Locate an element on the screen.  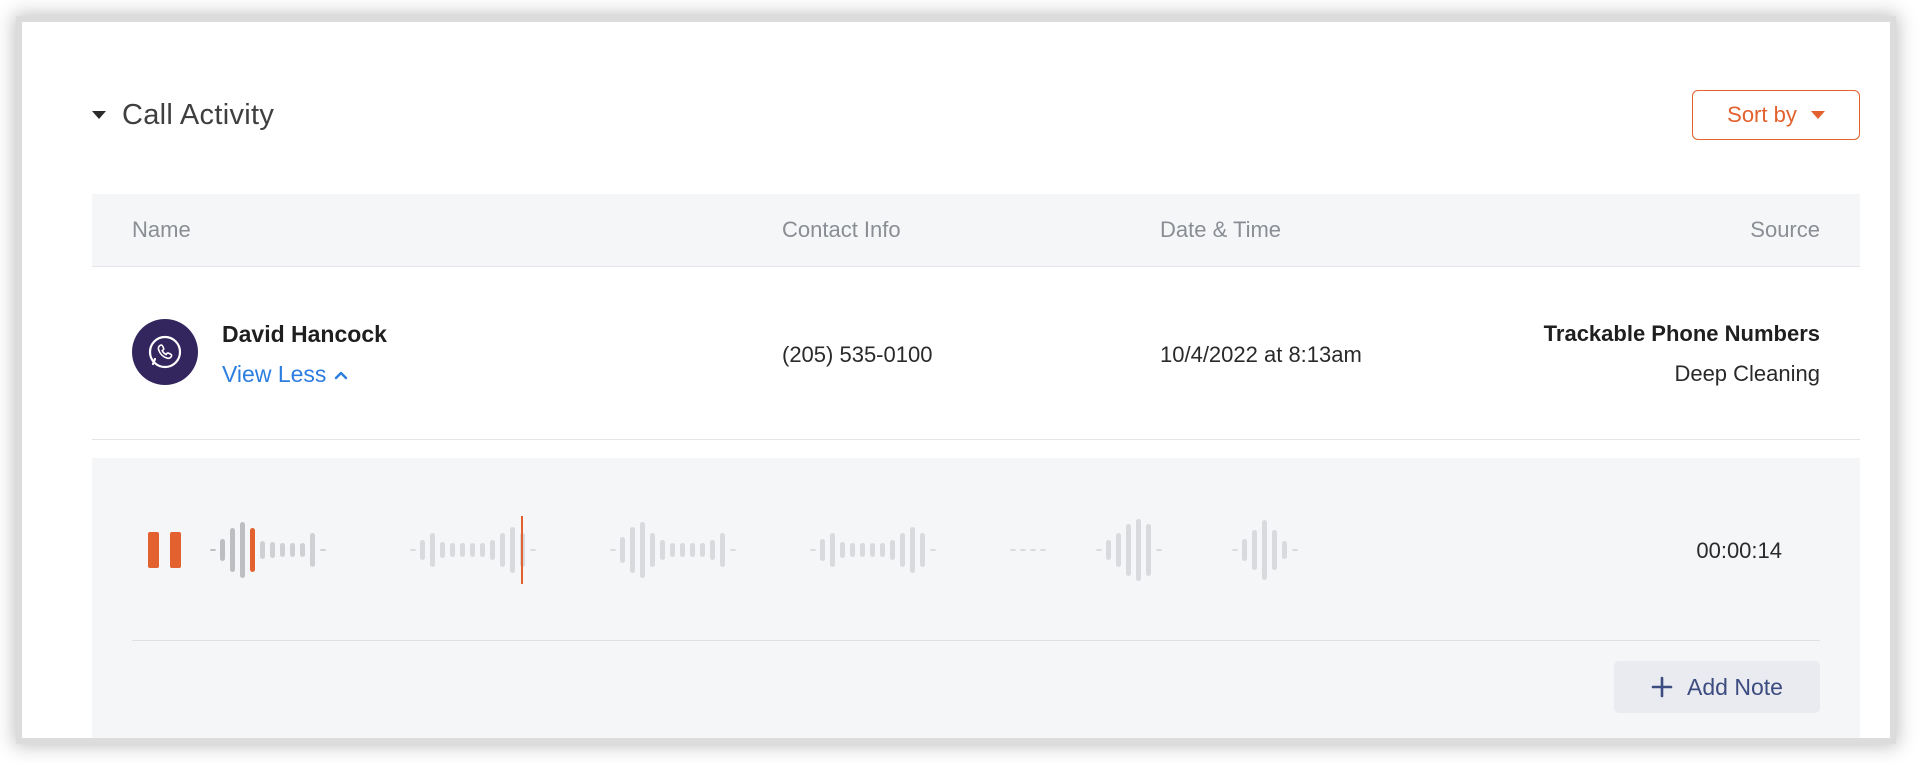
caller-name: David Hancock is located at coordinates (304, 334).